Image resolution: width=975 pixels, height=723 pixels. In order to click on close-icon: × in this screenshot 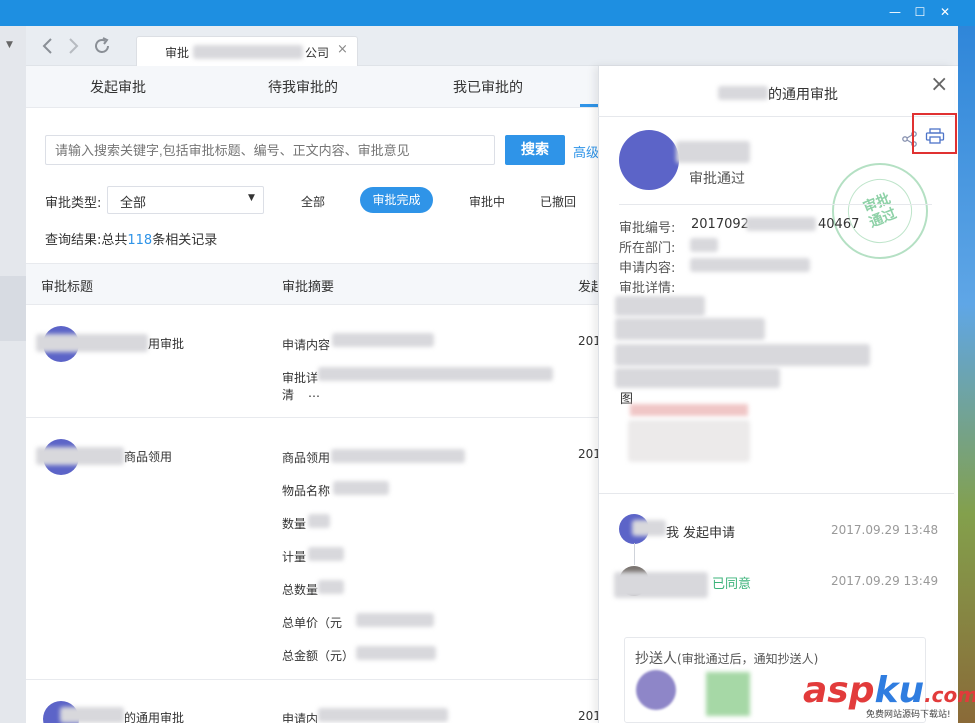, I will do `click(939, 85)`.